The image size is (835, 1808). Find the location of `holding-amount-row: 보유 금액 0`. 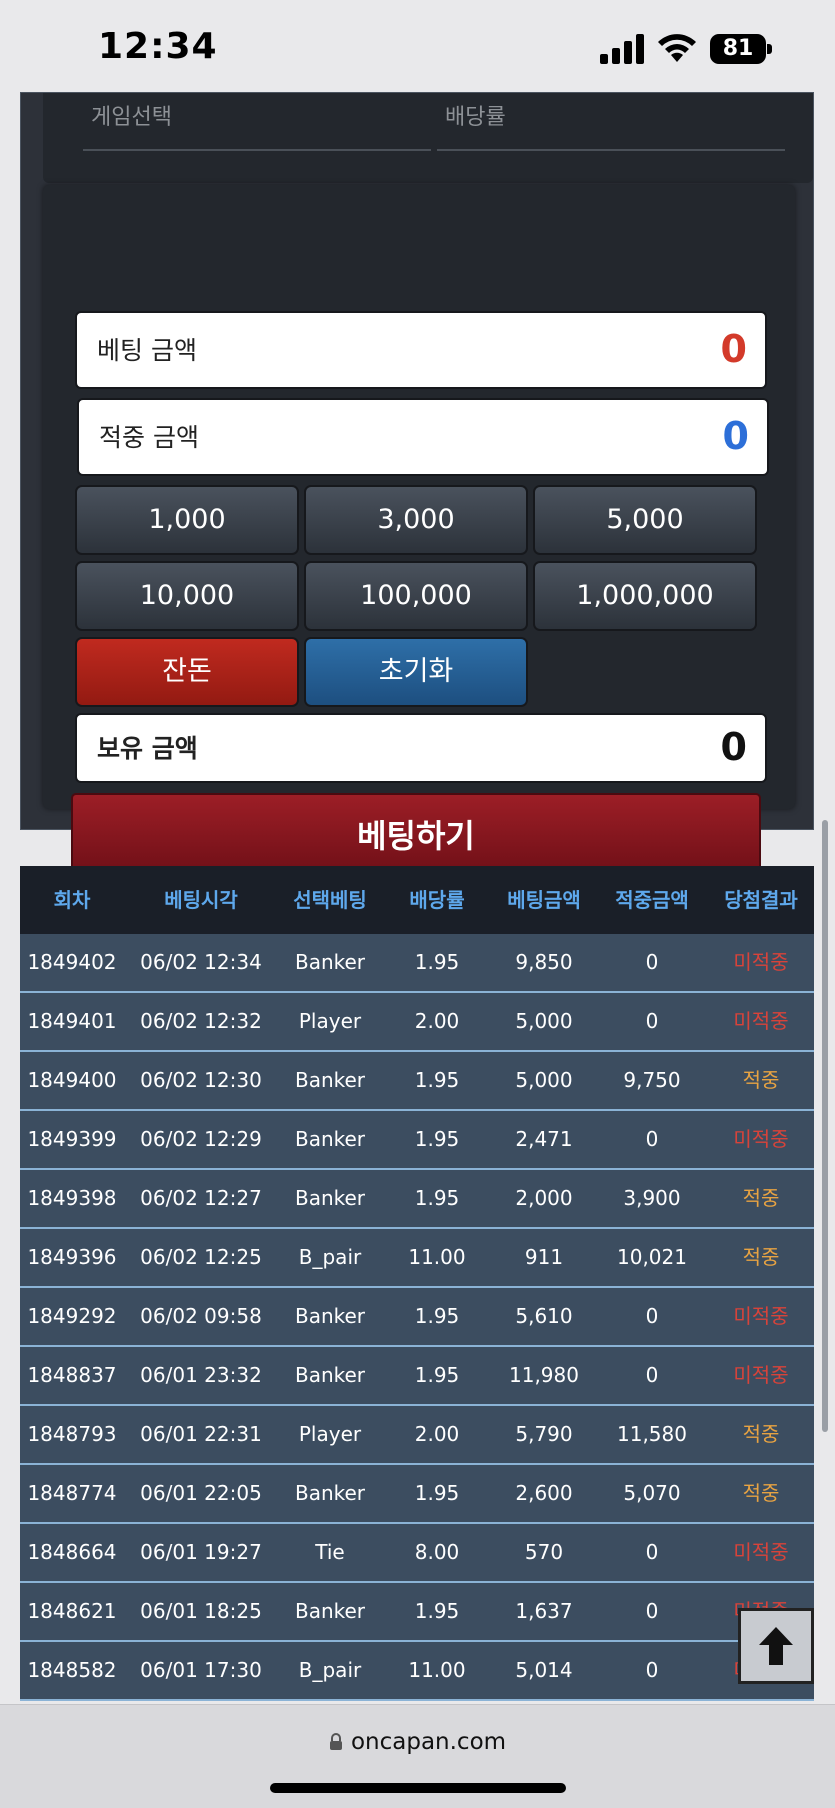

holding-amount-row: 보유 금액 0 is located at coordinates (421, 748).